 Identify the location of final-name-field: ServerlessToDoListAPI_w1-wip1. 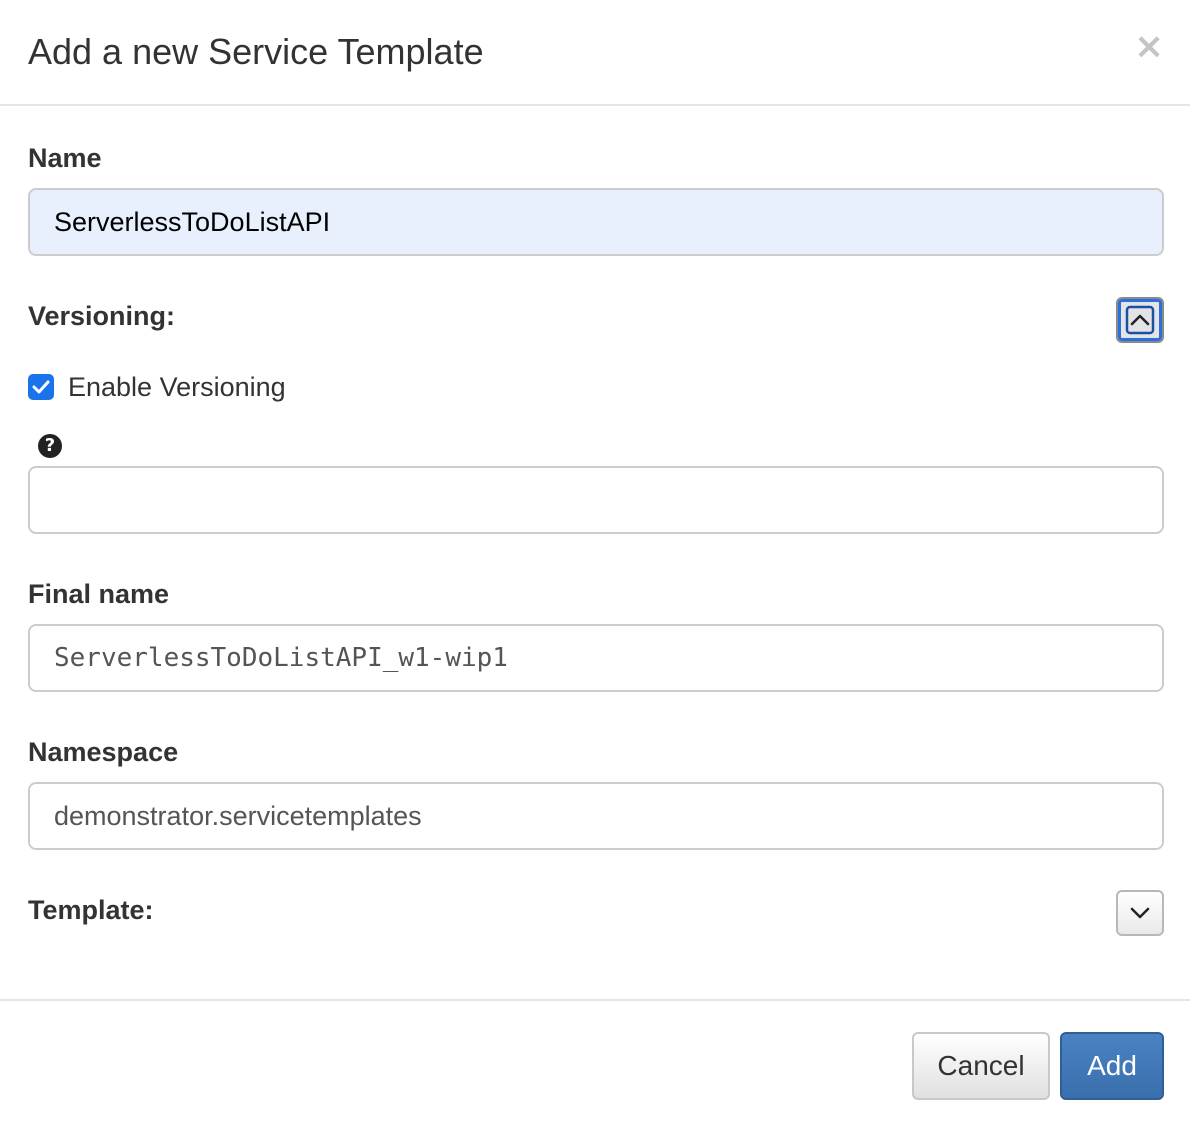
(596, 658).